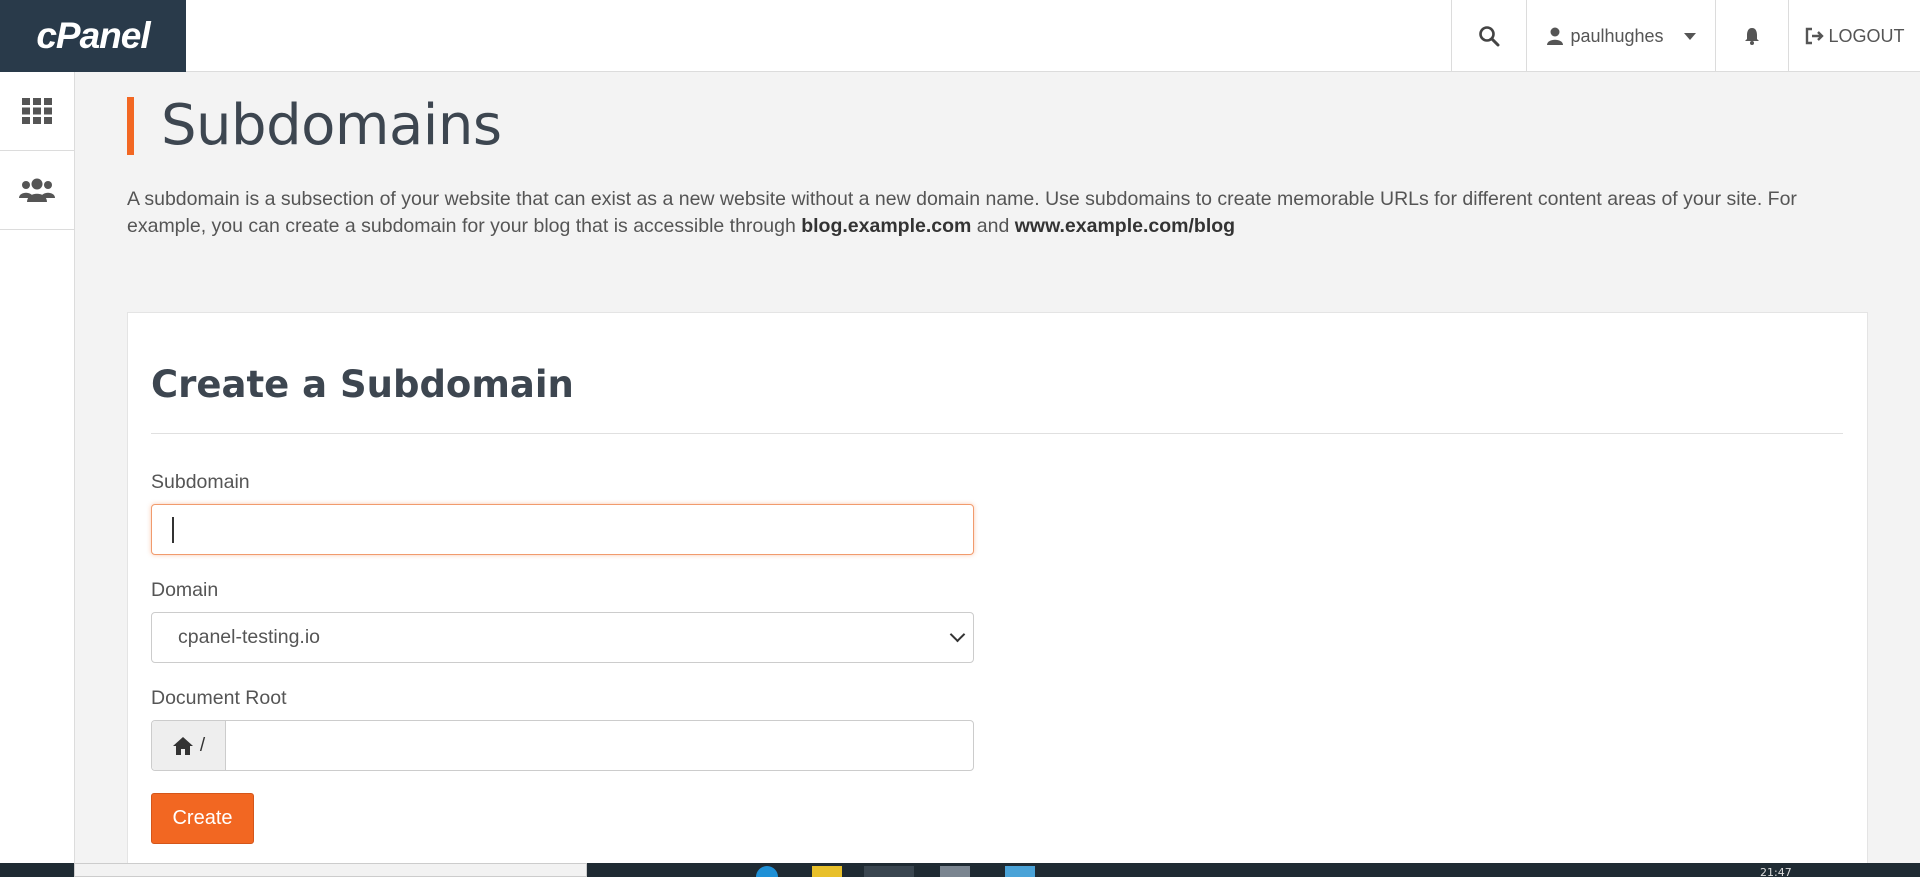 This screenshot has width=1920, height=877. Describe the element at coordinates (960, 36) in the screenshot. I see `top-bar: cPanel paulhughes LOGOUT` at that location.